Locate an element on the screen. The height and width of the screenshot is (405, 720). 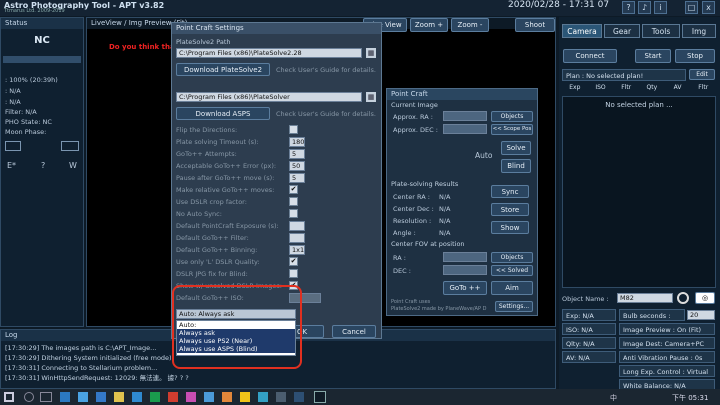
download-asps-button: Download ASPS is located at coordinates (223, 113).